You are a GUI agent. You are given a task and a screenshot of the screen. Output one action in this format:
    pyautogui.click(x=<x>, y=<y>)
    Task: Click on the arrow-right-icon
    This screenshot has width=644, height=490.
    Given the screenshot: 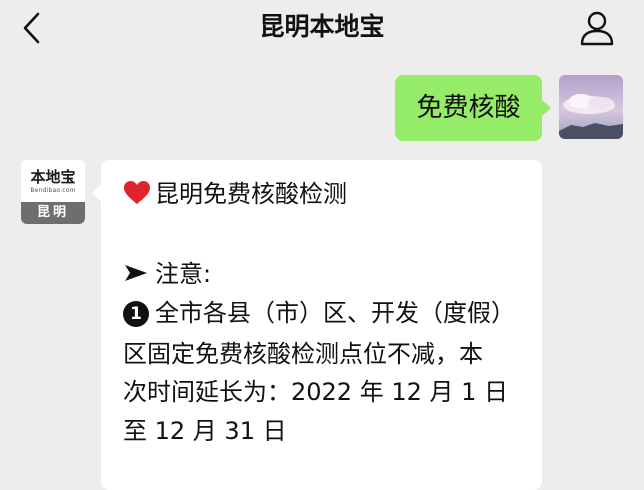 What is the action you would take?
    pyautogui.click(x=136, y=273)
    